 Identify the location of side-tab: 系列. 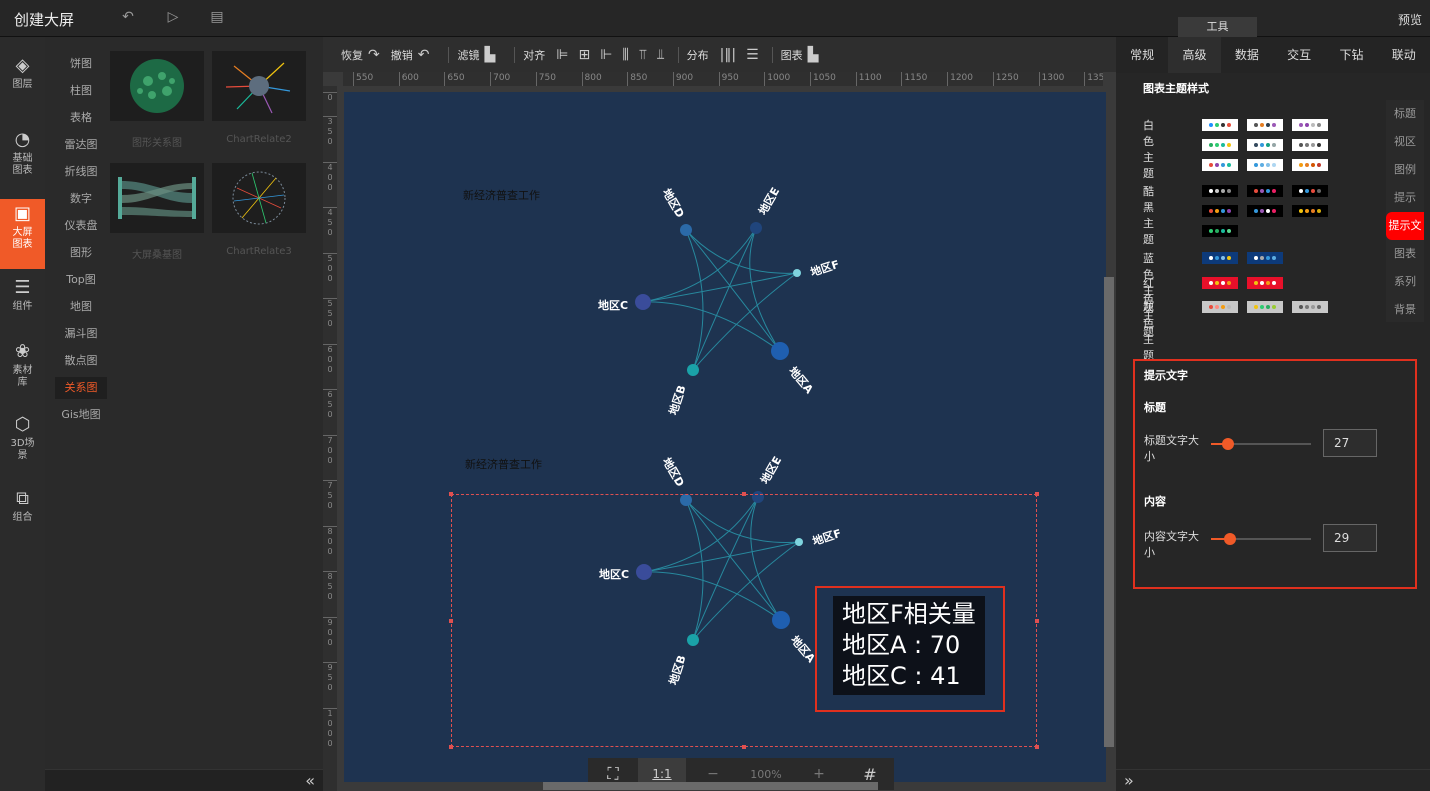
(1405, 282).